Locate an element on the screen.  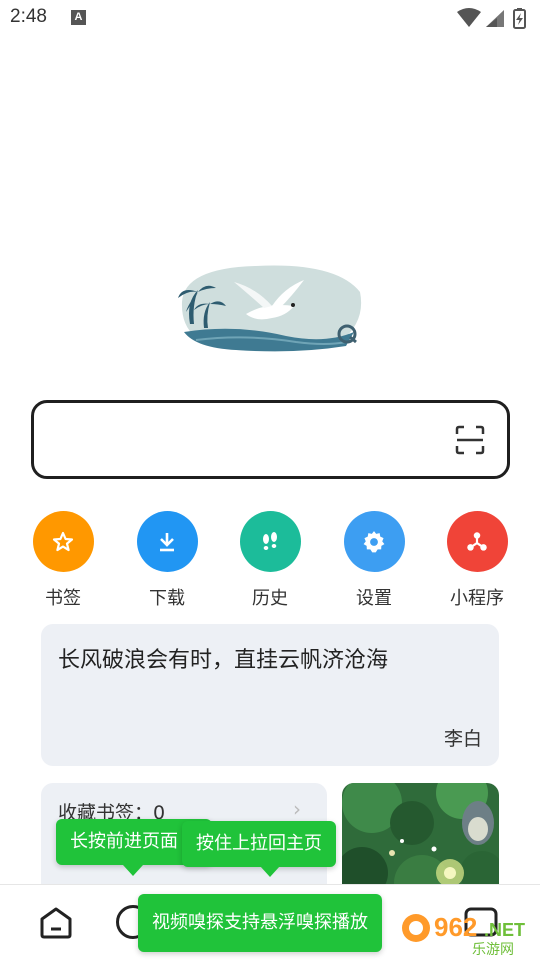
search-box is located at coordinates (270, 439).